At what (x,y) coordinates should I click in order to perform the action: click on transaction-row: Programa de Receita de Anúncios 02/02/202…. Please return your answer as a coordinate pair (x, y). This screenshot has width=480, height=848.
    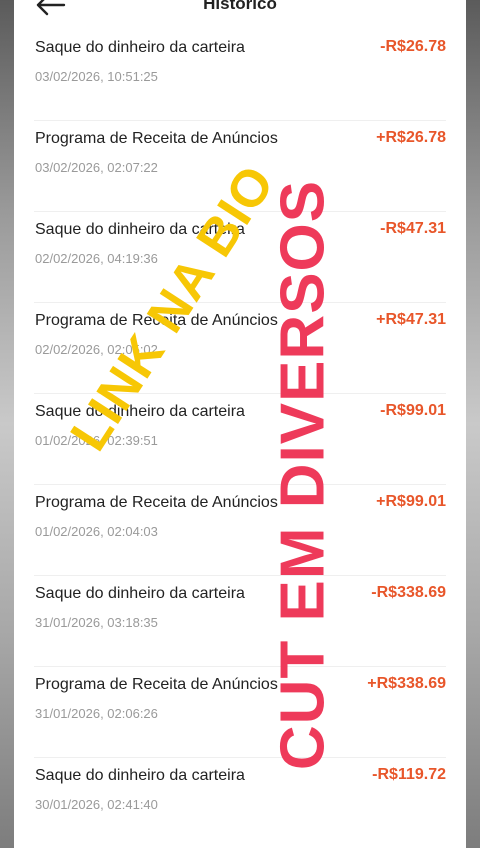
    Looking at the image, I should click on (240, 348).